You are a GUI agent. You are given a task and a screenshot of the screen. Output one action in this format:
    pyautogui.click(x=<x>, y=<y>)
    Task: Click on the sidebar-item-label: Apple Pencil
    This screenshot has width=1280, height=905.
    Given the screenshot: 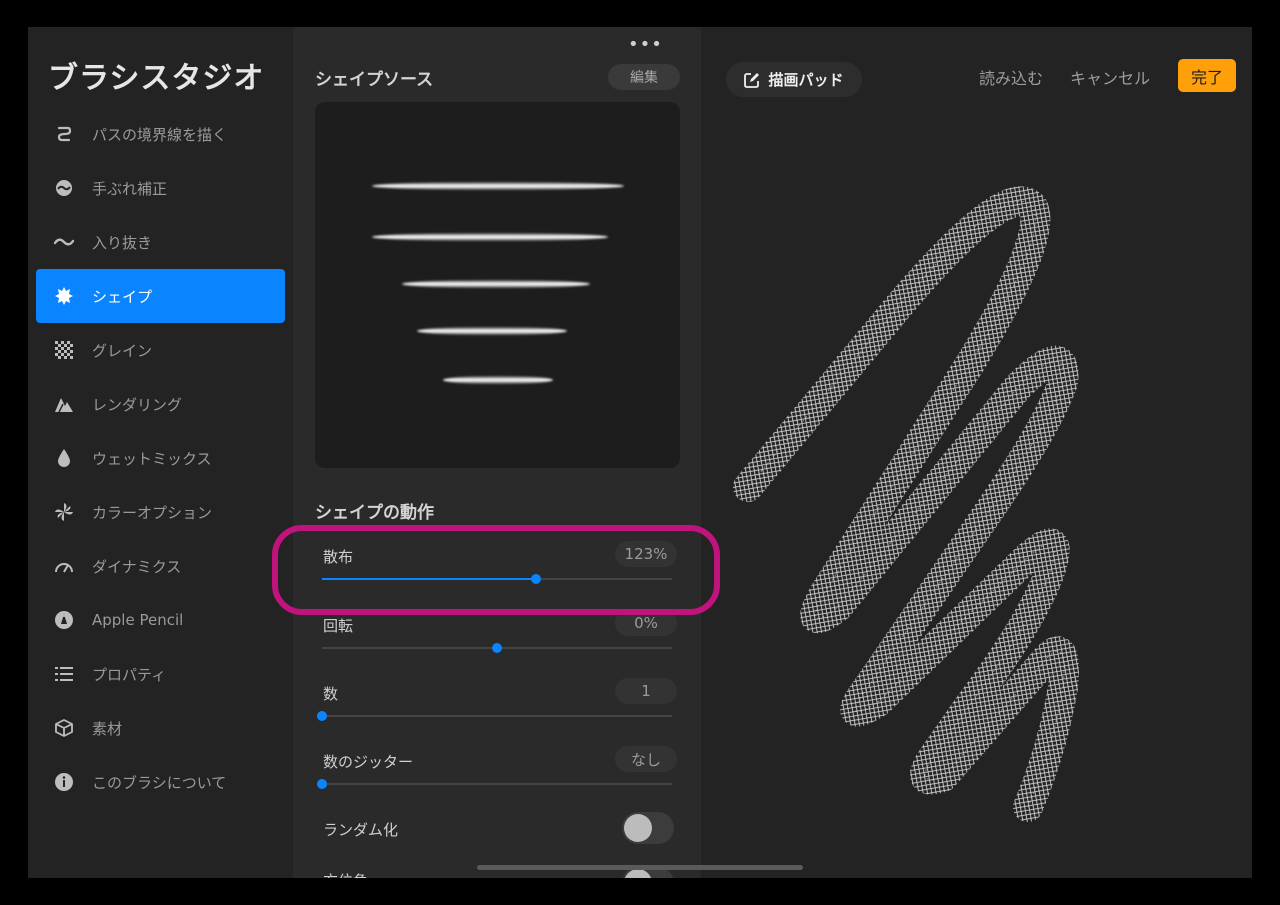 What is the action you would take?
    pyautogui.click(x=138, y=620)
    